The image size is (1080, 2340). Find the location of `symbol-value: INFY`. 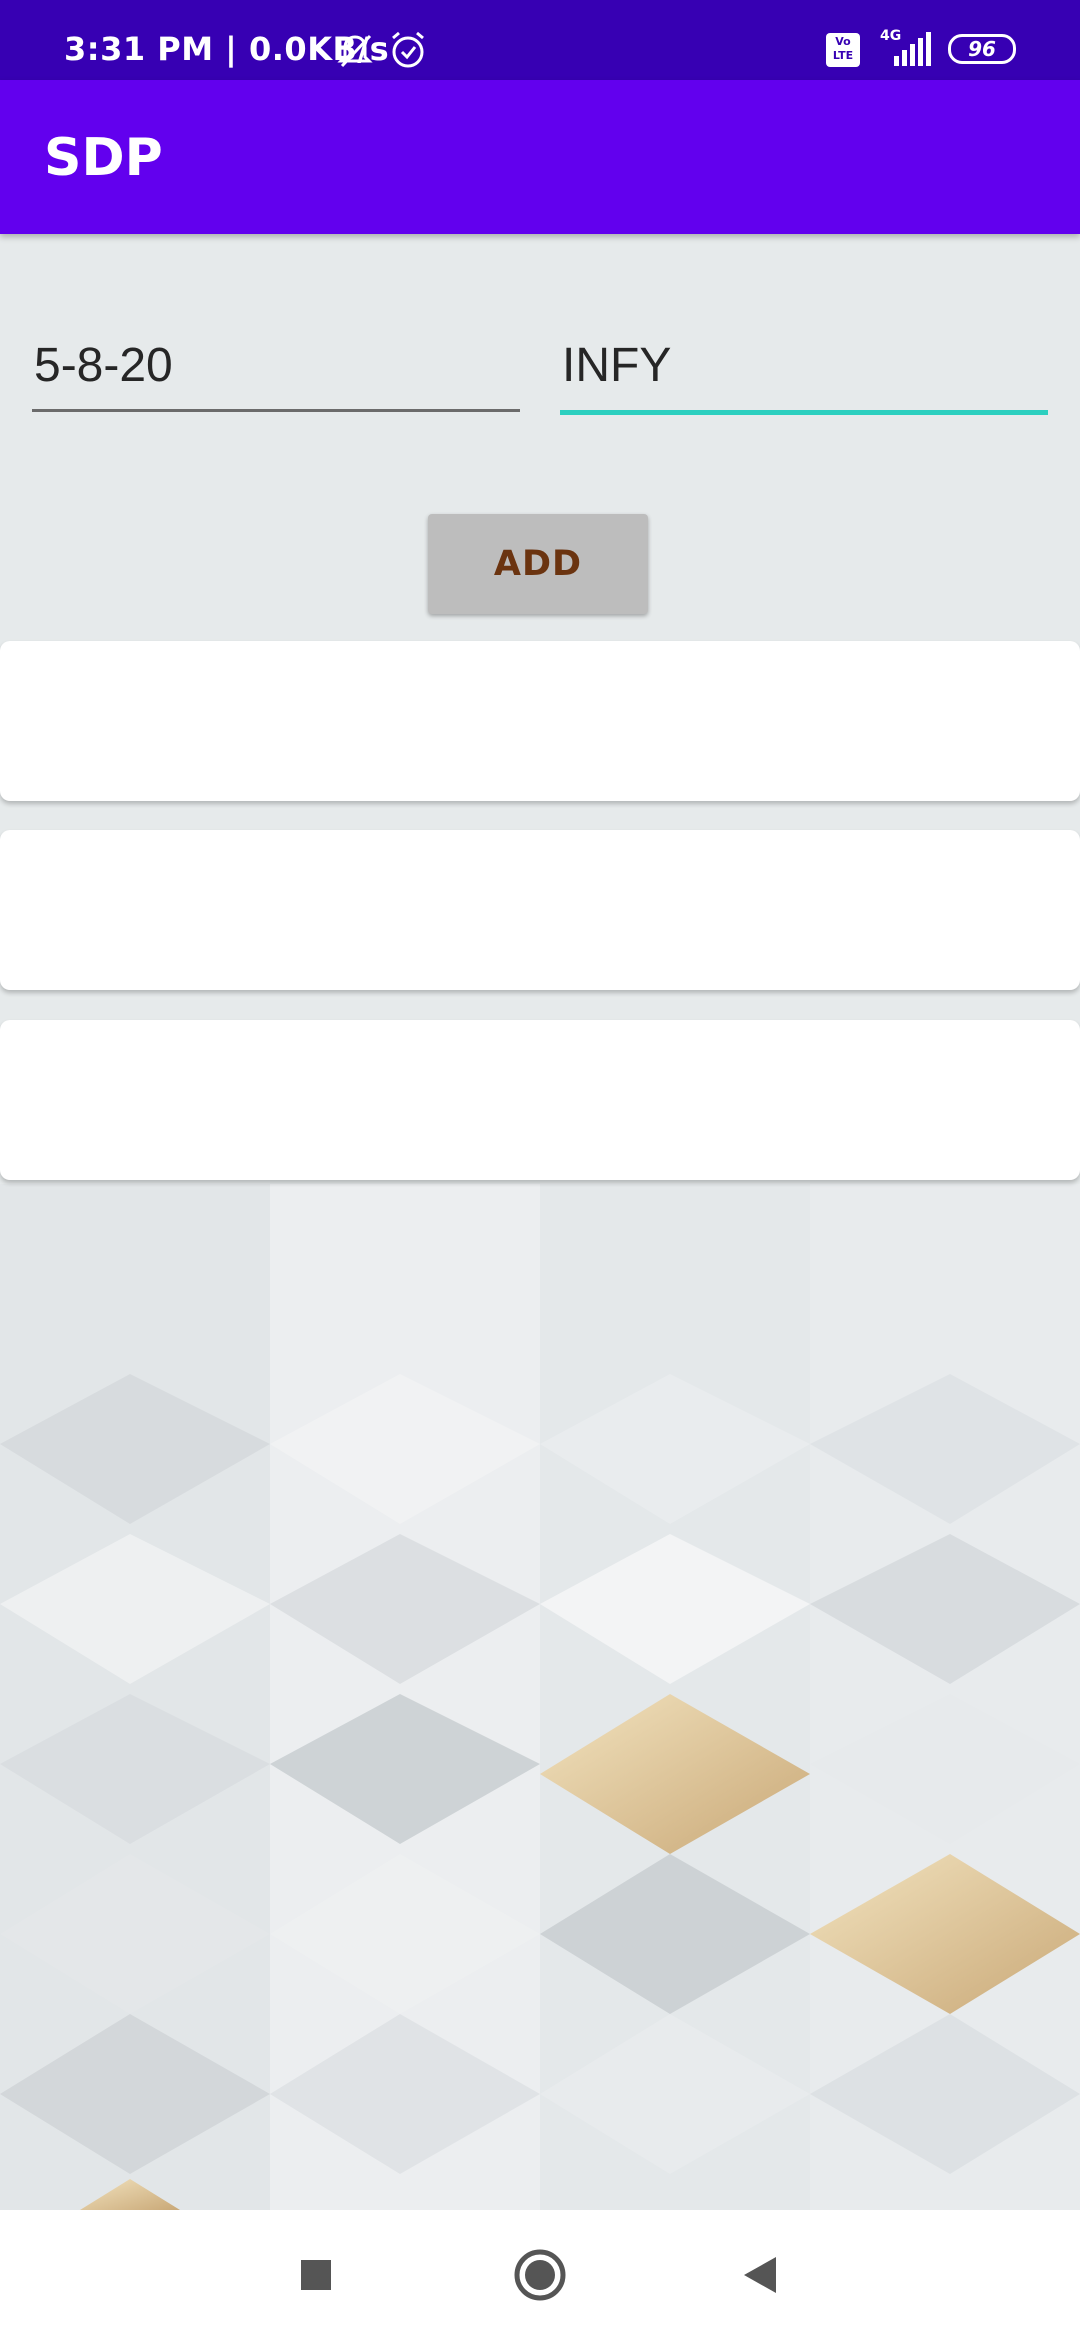

symbol-value: INFY is located at coordinates (617, 365).